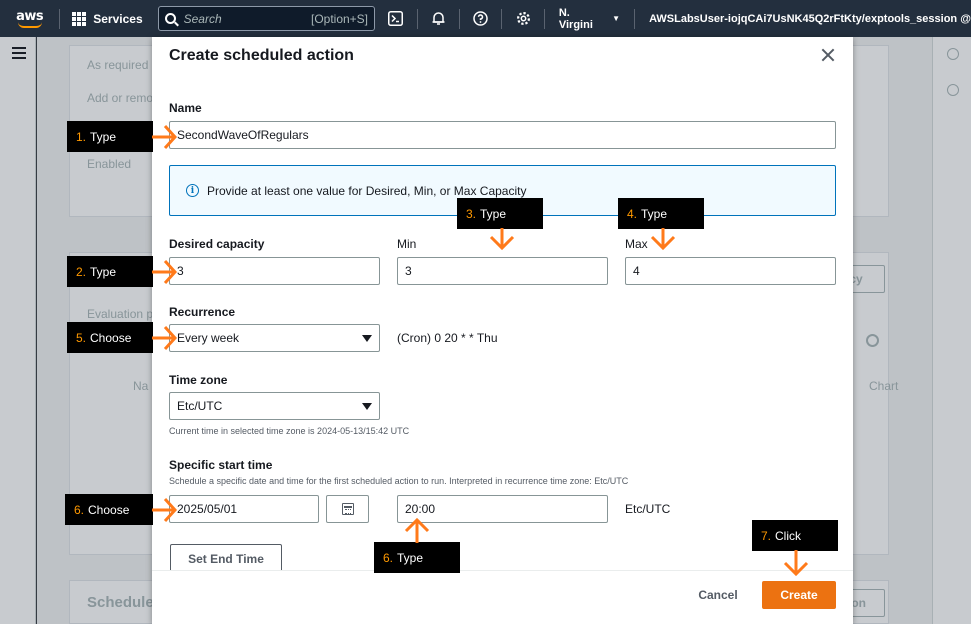 The image size is (971, 624). What do you see at coordinates (636, 244) in the screenshot?
I see `max-label: Max` at bounding box center [636, 244].